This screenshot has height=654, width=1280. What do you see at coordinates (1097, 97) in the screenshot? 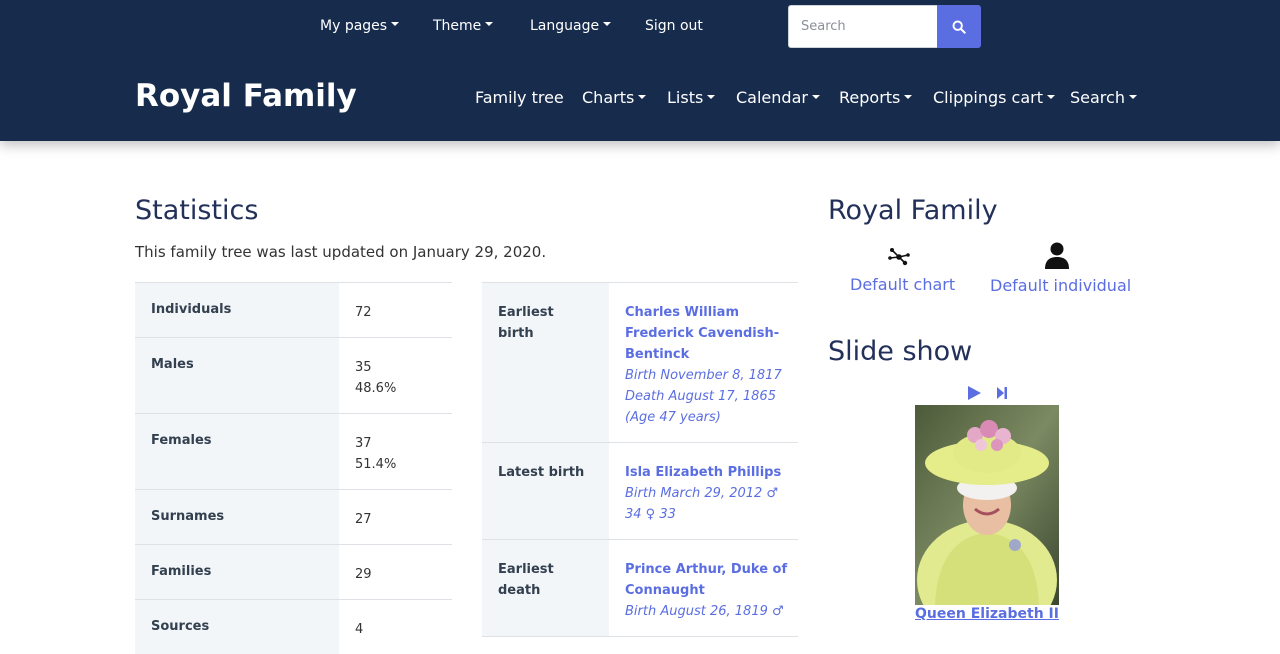
I see `nav-search-label: Search` at bounding box center [1097, 97].